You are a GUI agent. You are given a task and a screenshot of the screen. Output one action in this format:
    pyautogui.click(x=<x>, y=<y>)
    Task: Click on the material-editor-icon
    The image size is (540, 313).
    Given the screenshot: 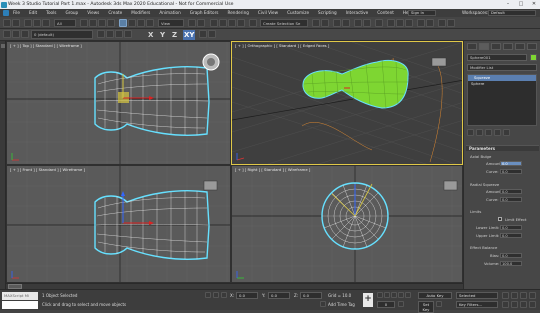 What is the action you would take?
    pyautogui.click(x=379, y=23)
    